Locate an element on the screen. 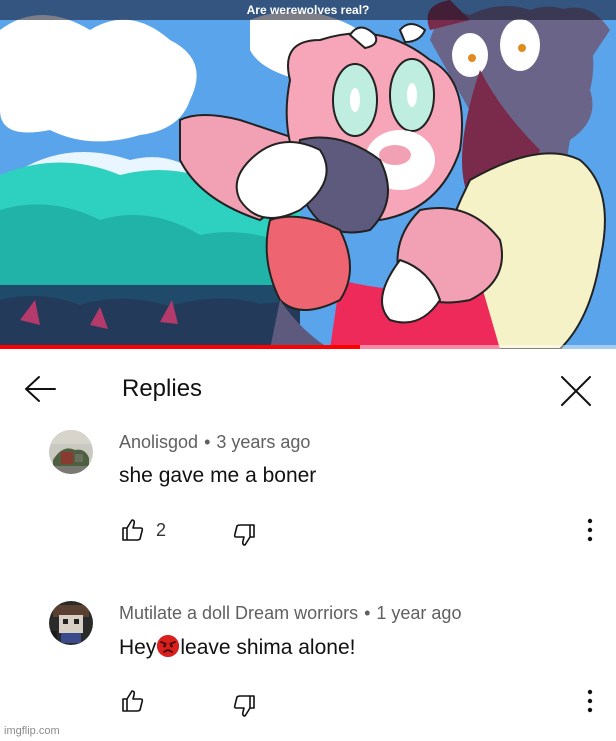 The width and height of the screenshot is (616, 741). close-button is located at coordinates (576, 391).